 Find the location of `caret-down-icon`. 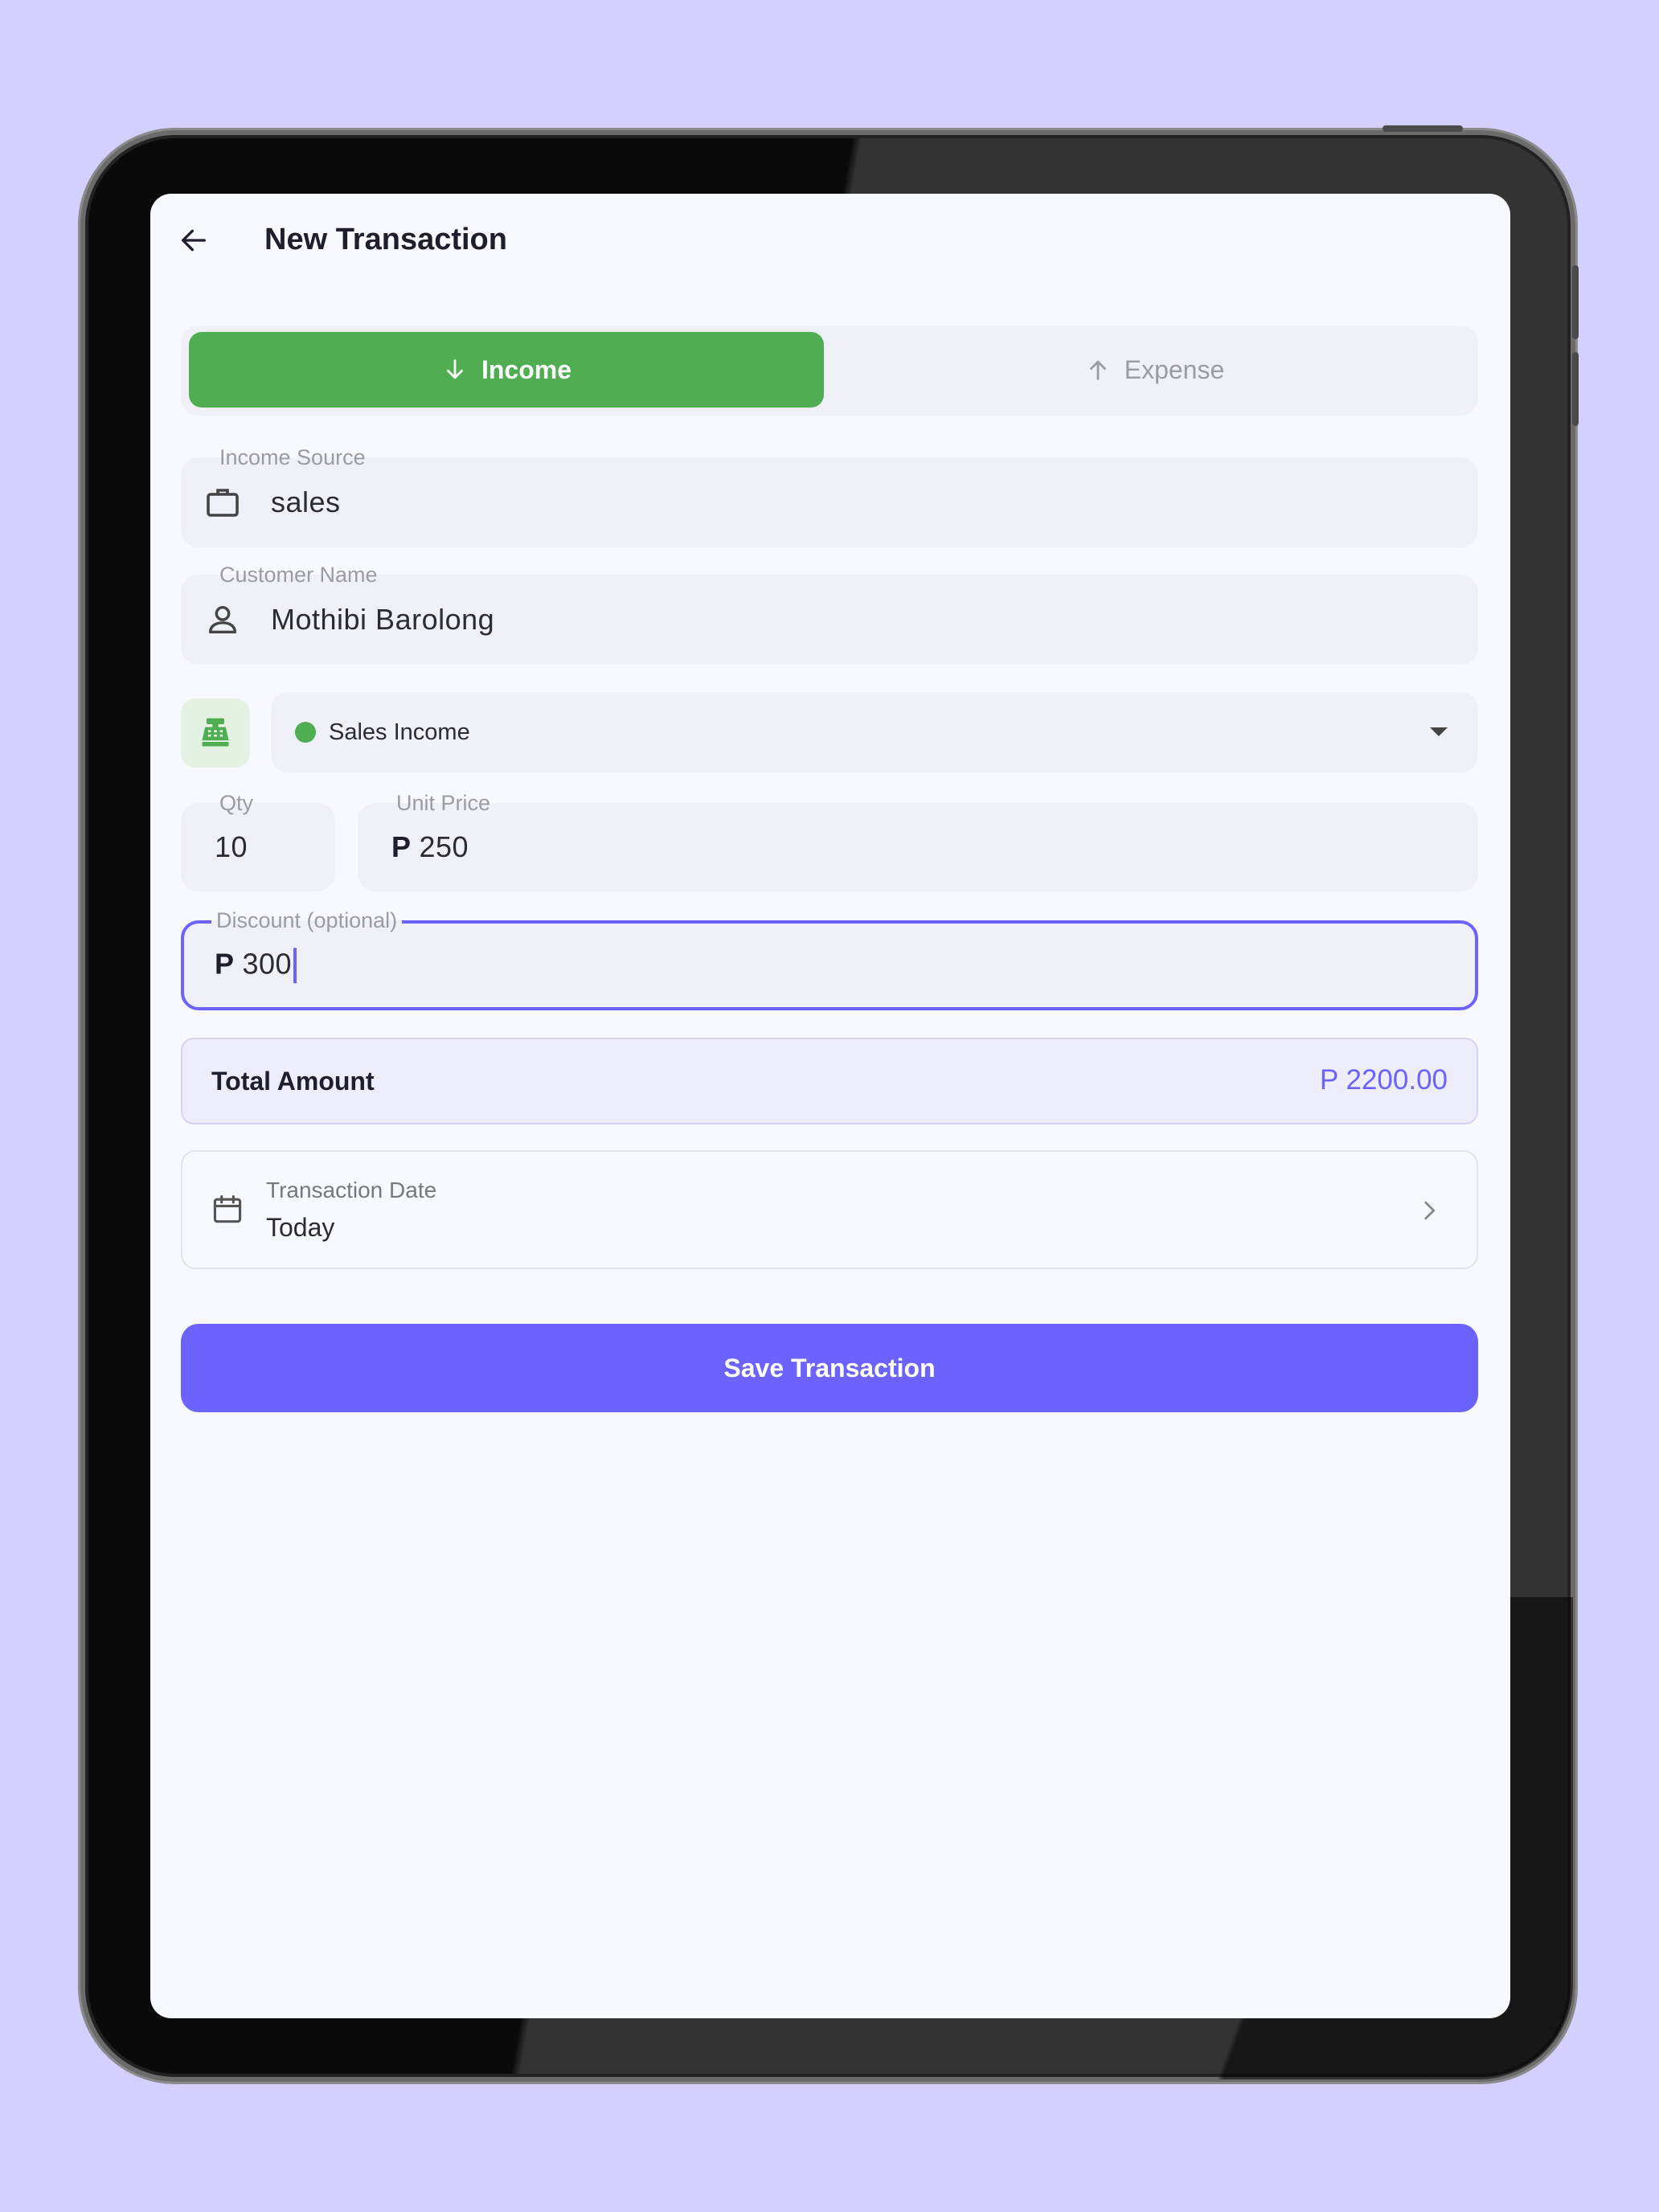

caret-down-icon is located at coordinates (1439, 731).